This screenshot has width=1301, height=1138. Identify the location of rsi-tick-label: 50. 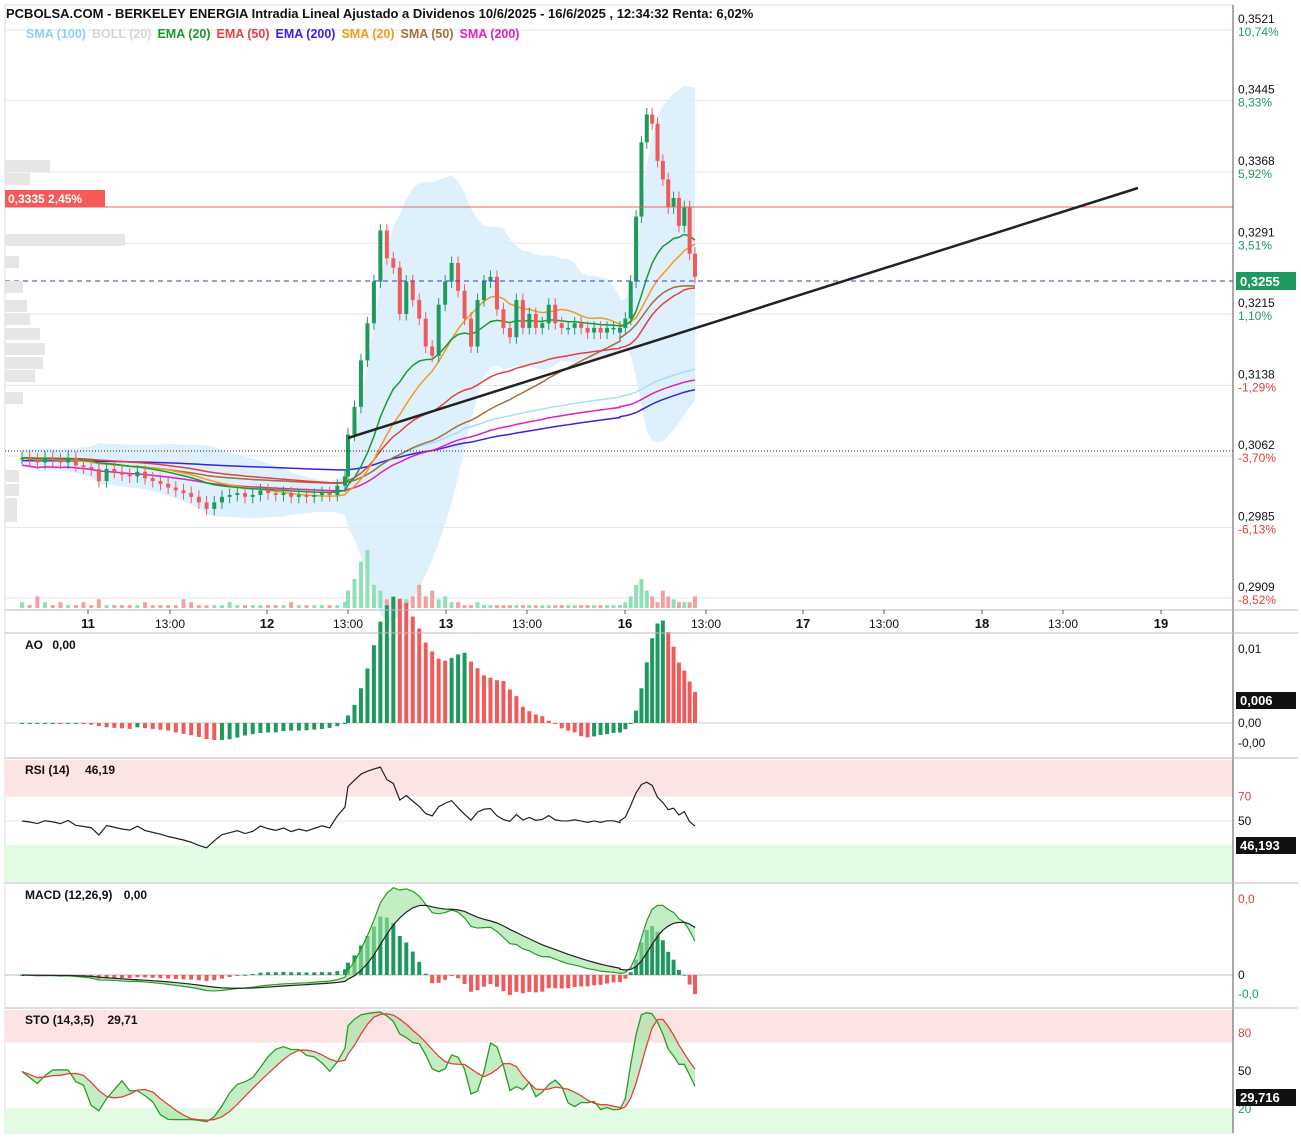
(1245, 821).